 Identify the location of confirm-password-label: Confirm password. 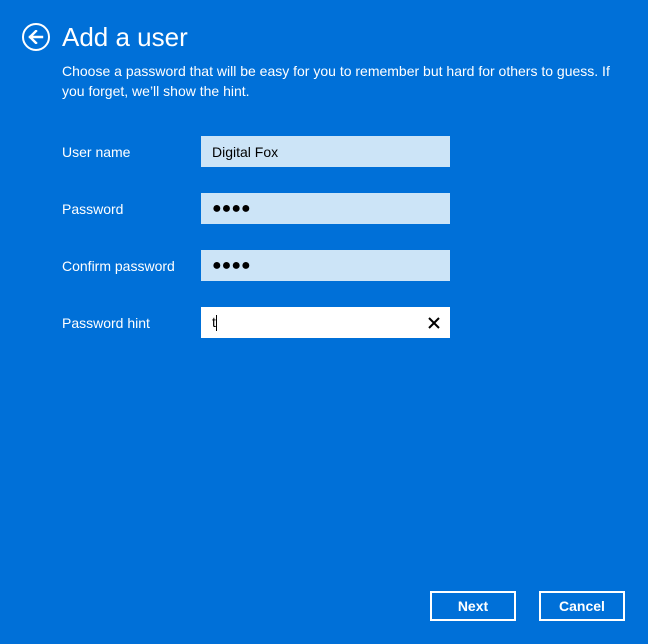
(118, 265).